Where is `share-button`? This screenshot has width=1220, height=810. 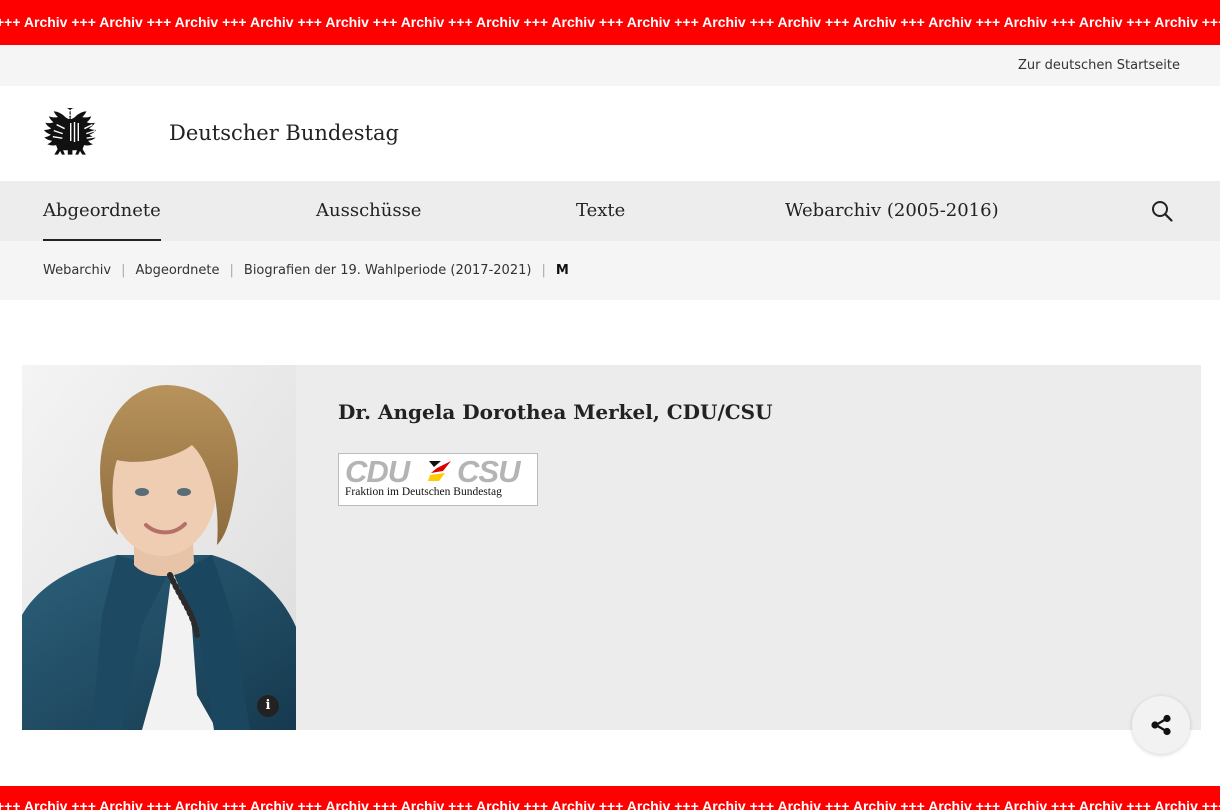
share-button is located at coordinates (1161, 725).